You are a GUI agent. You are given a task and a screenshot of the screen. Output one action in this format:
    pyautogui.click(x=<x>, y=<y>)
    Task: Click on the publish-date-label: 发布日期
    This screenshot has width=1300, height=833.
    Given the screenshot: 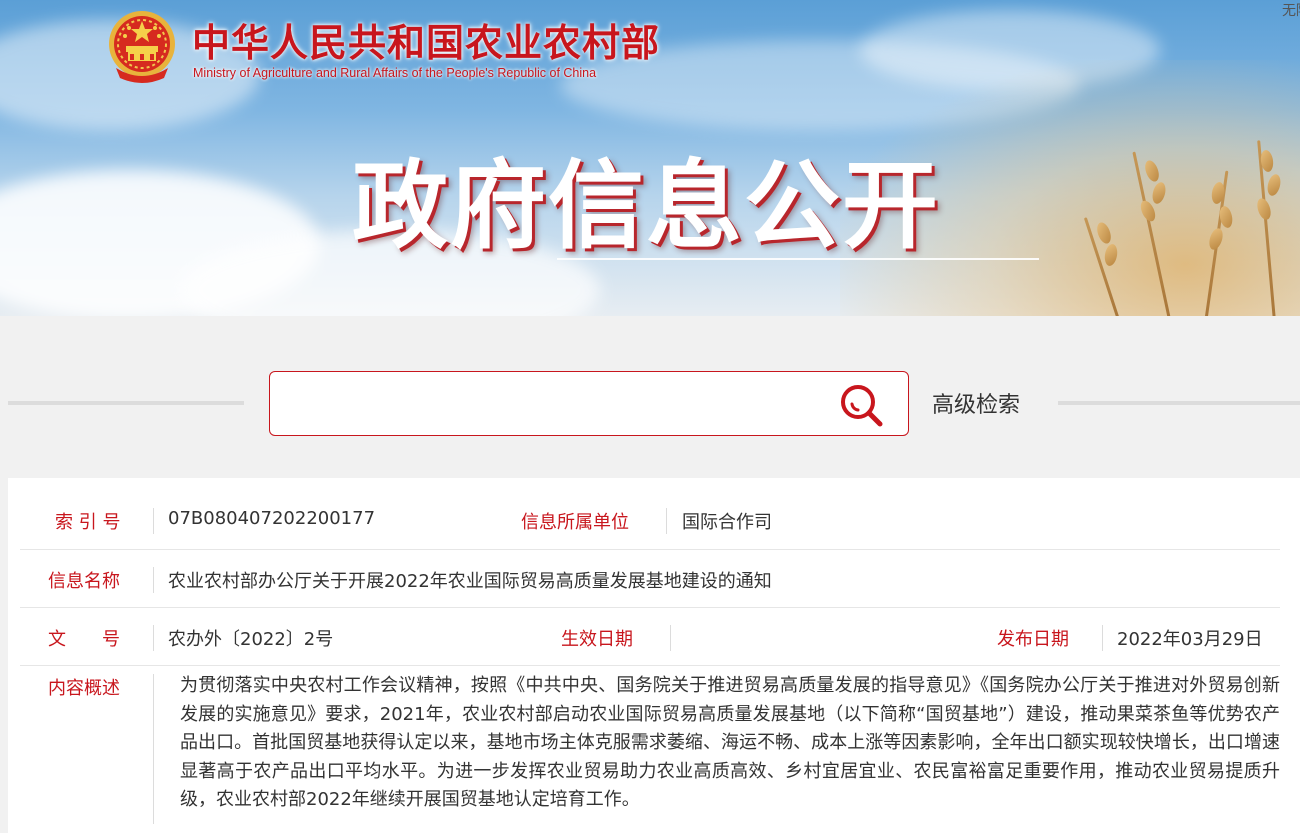 What is the action you would take?
    pyautogui.click(x=1033, y=639)
    